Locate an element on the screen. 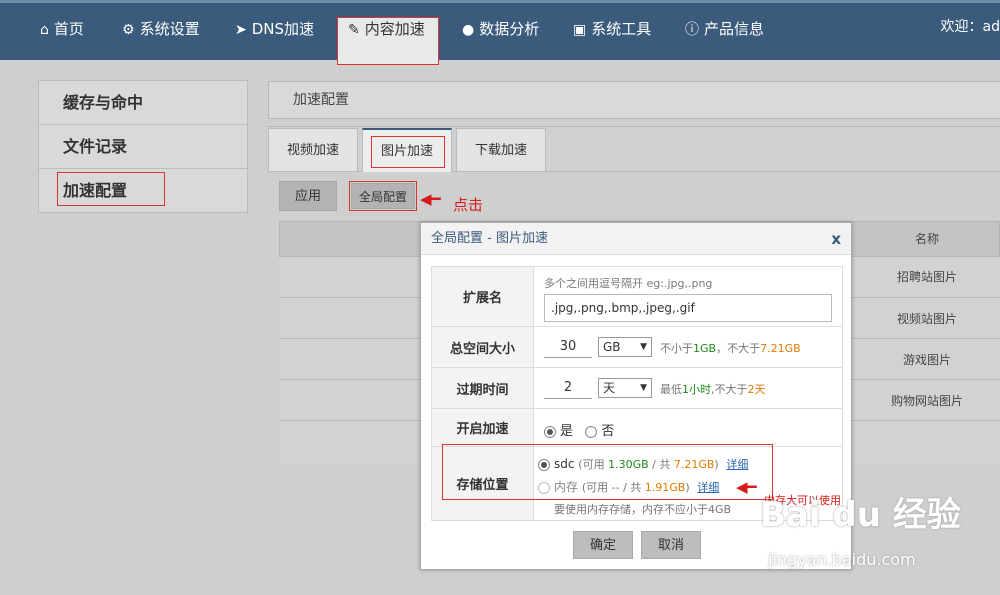 This screenshot has height=595, width=1000. storage-note: 要使用内存存储，内存不应小于4GB is located at coordinates (643, 509).